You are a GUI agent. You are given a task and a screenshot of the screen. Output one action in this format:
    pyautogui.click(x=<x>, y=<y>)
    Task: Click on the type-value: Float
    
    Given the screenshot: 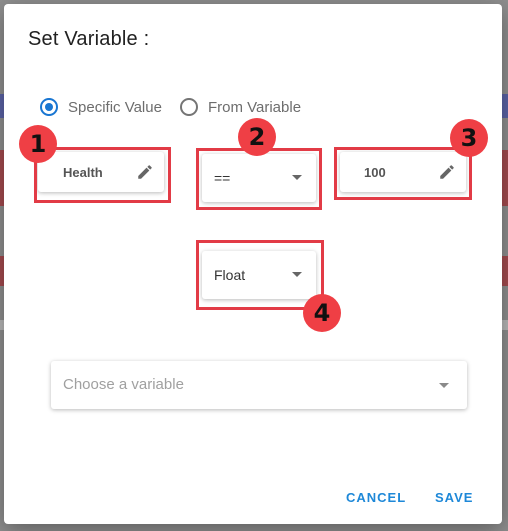 What is the action you would take?
    pyautogui.click(x=230, y=275)
    